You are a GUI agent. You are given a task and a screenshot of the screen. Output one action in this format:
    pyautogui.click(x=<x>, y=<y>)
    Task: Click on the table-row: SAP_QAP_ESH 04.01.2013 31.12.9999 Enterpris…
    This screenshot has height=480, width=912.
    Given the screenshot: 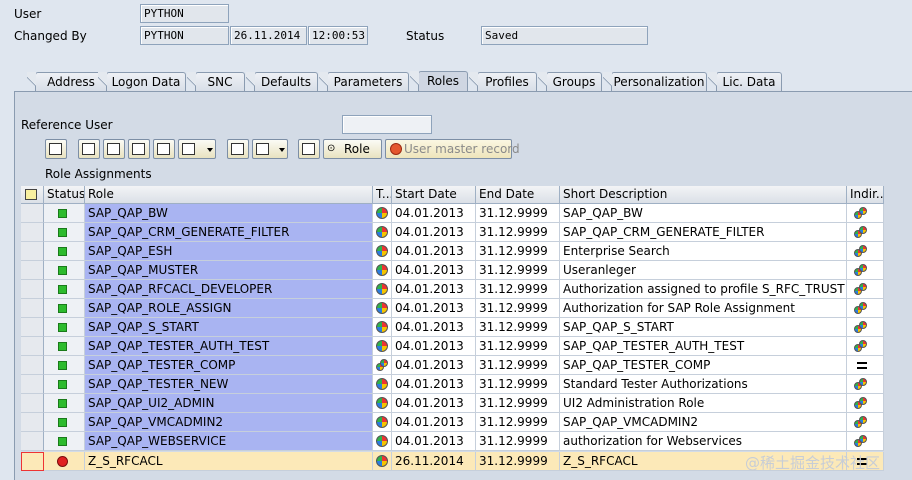 What is the action you would take?
    pyautogui.click(x=452, y=251)
    